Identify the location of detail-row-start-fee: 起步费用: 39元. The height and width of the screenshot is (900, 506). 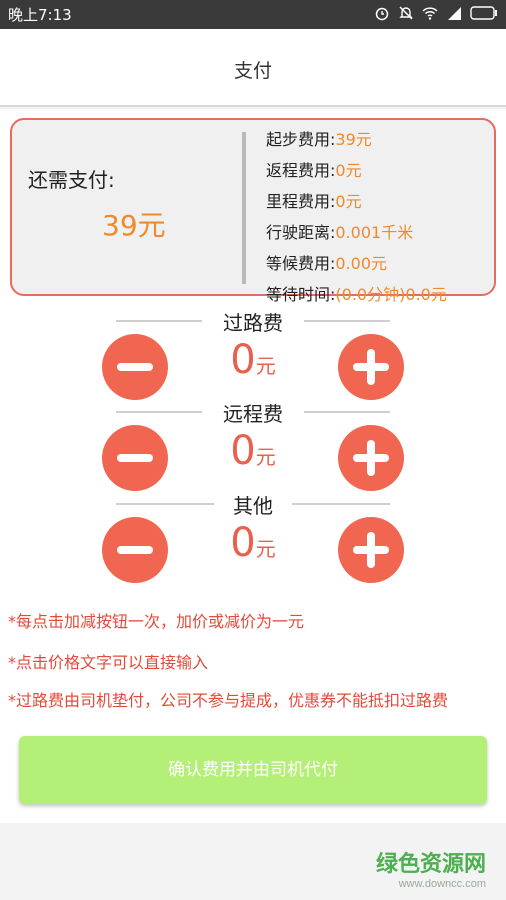
(356, 137).